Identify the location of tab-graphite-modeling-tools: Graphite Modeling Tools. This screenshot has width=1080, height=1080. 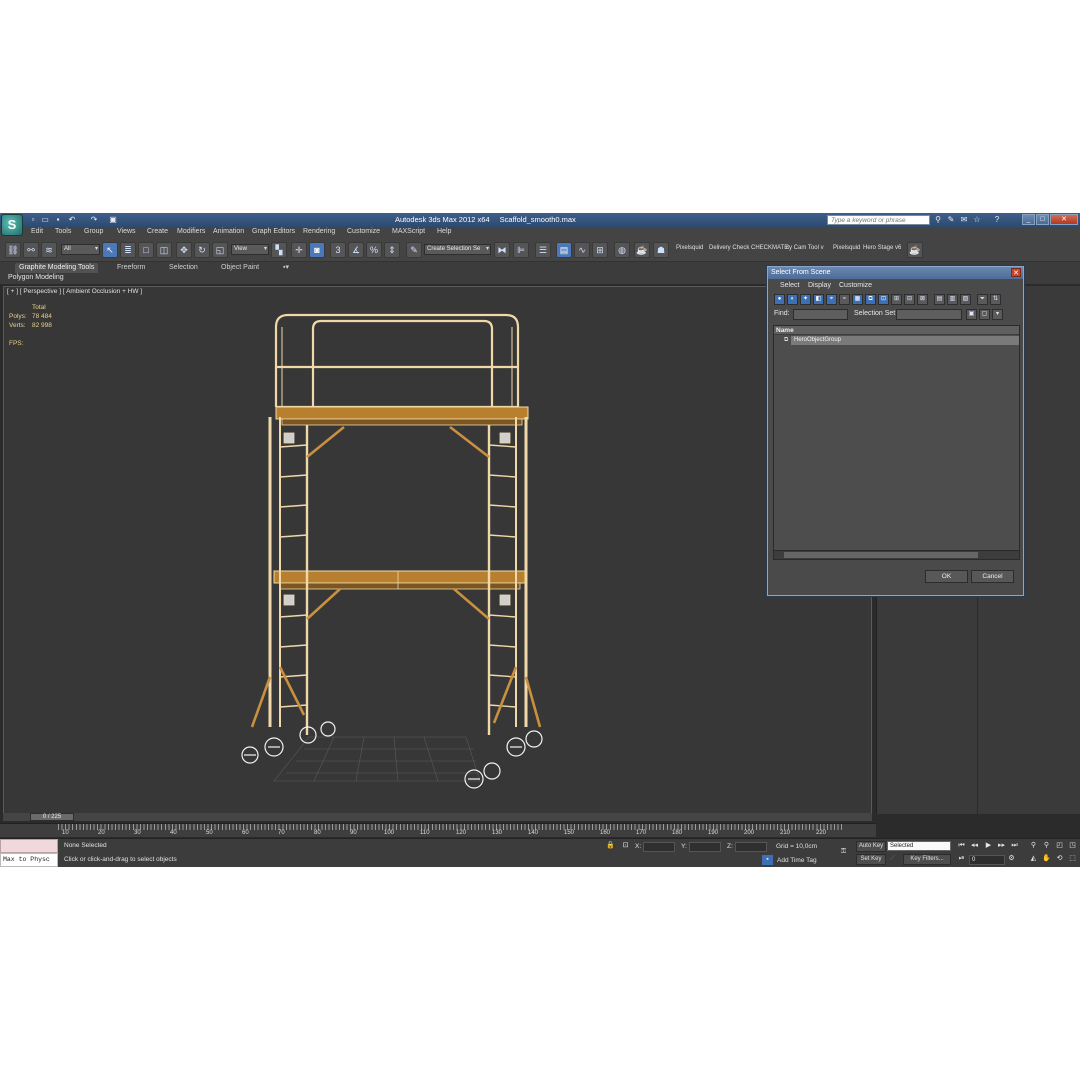
(57, 268).